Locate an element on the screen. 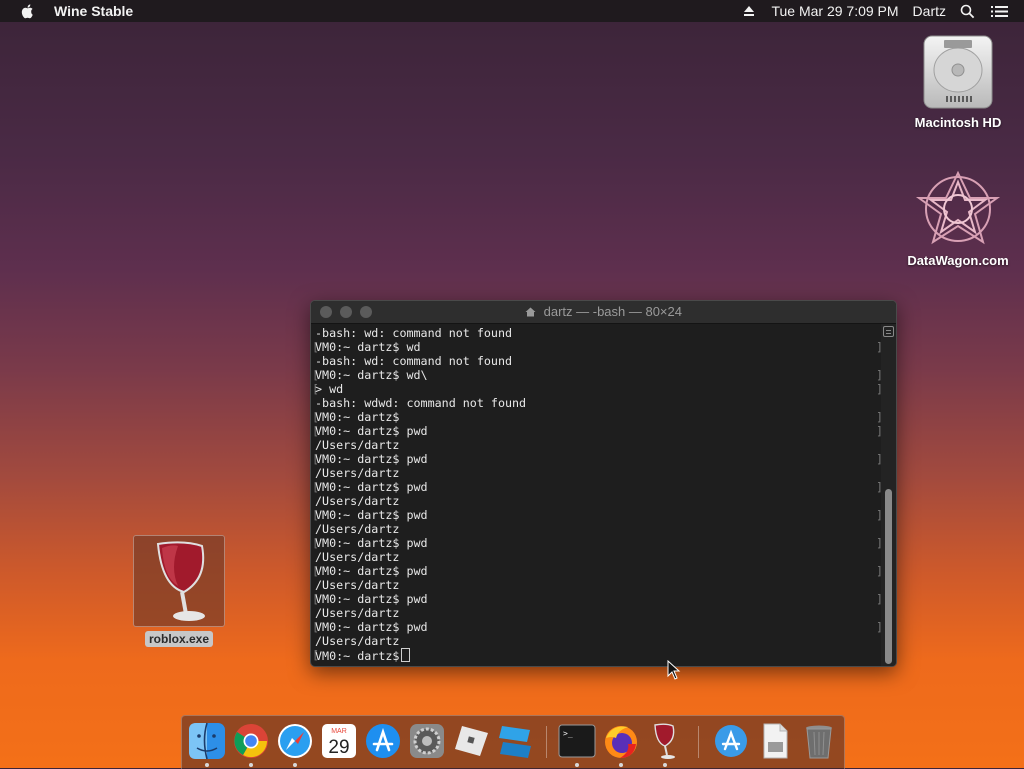 This screenshot has width=1024, height=769. dock-firefox is located at coordinates (621, 744).